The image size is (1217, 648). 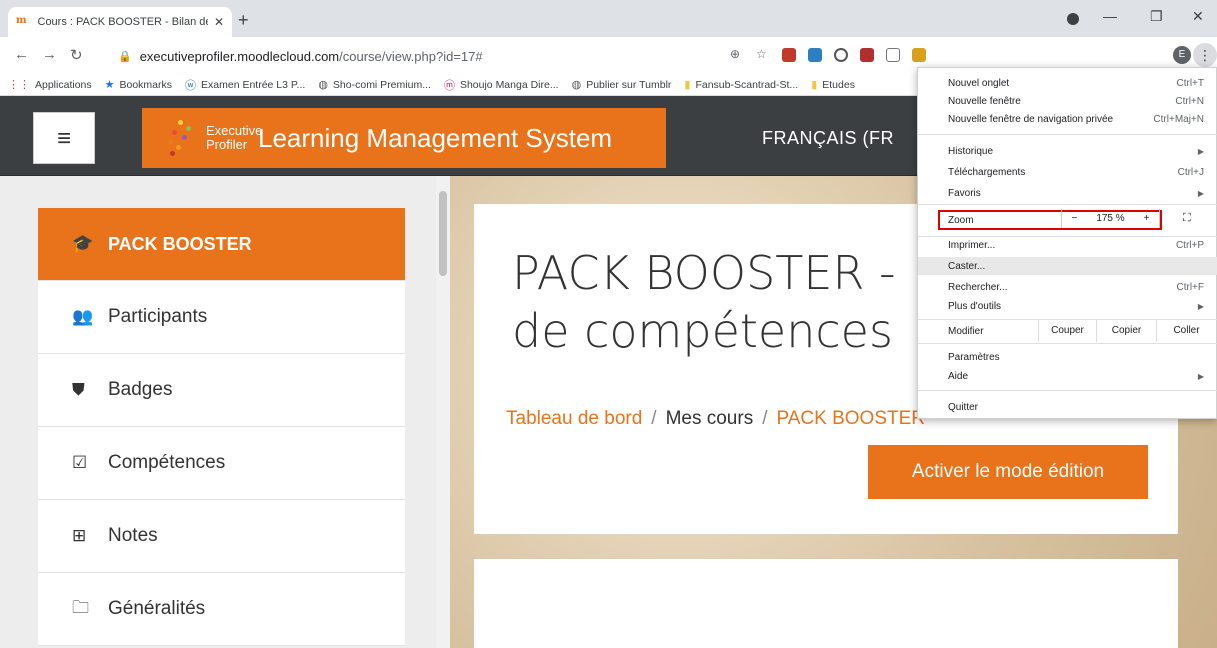 What do you see at coordinates (1067, 407) in the screenshot?
I see `menu-quit: Quitter` at bounding box center [1067, 407].